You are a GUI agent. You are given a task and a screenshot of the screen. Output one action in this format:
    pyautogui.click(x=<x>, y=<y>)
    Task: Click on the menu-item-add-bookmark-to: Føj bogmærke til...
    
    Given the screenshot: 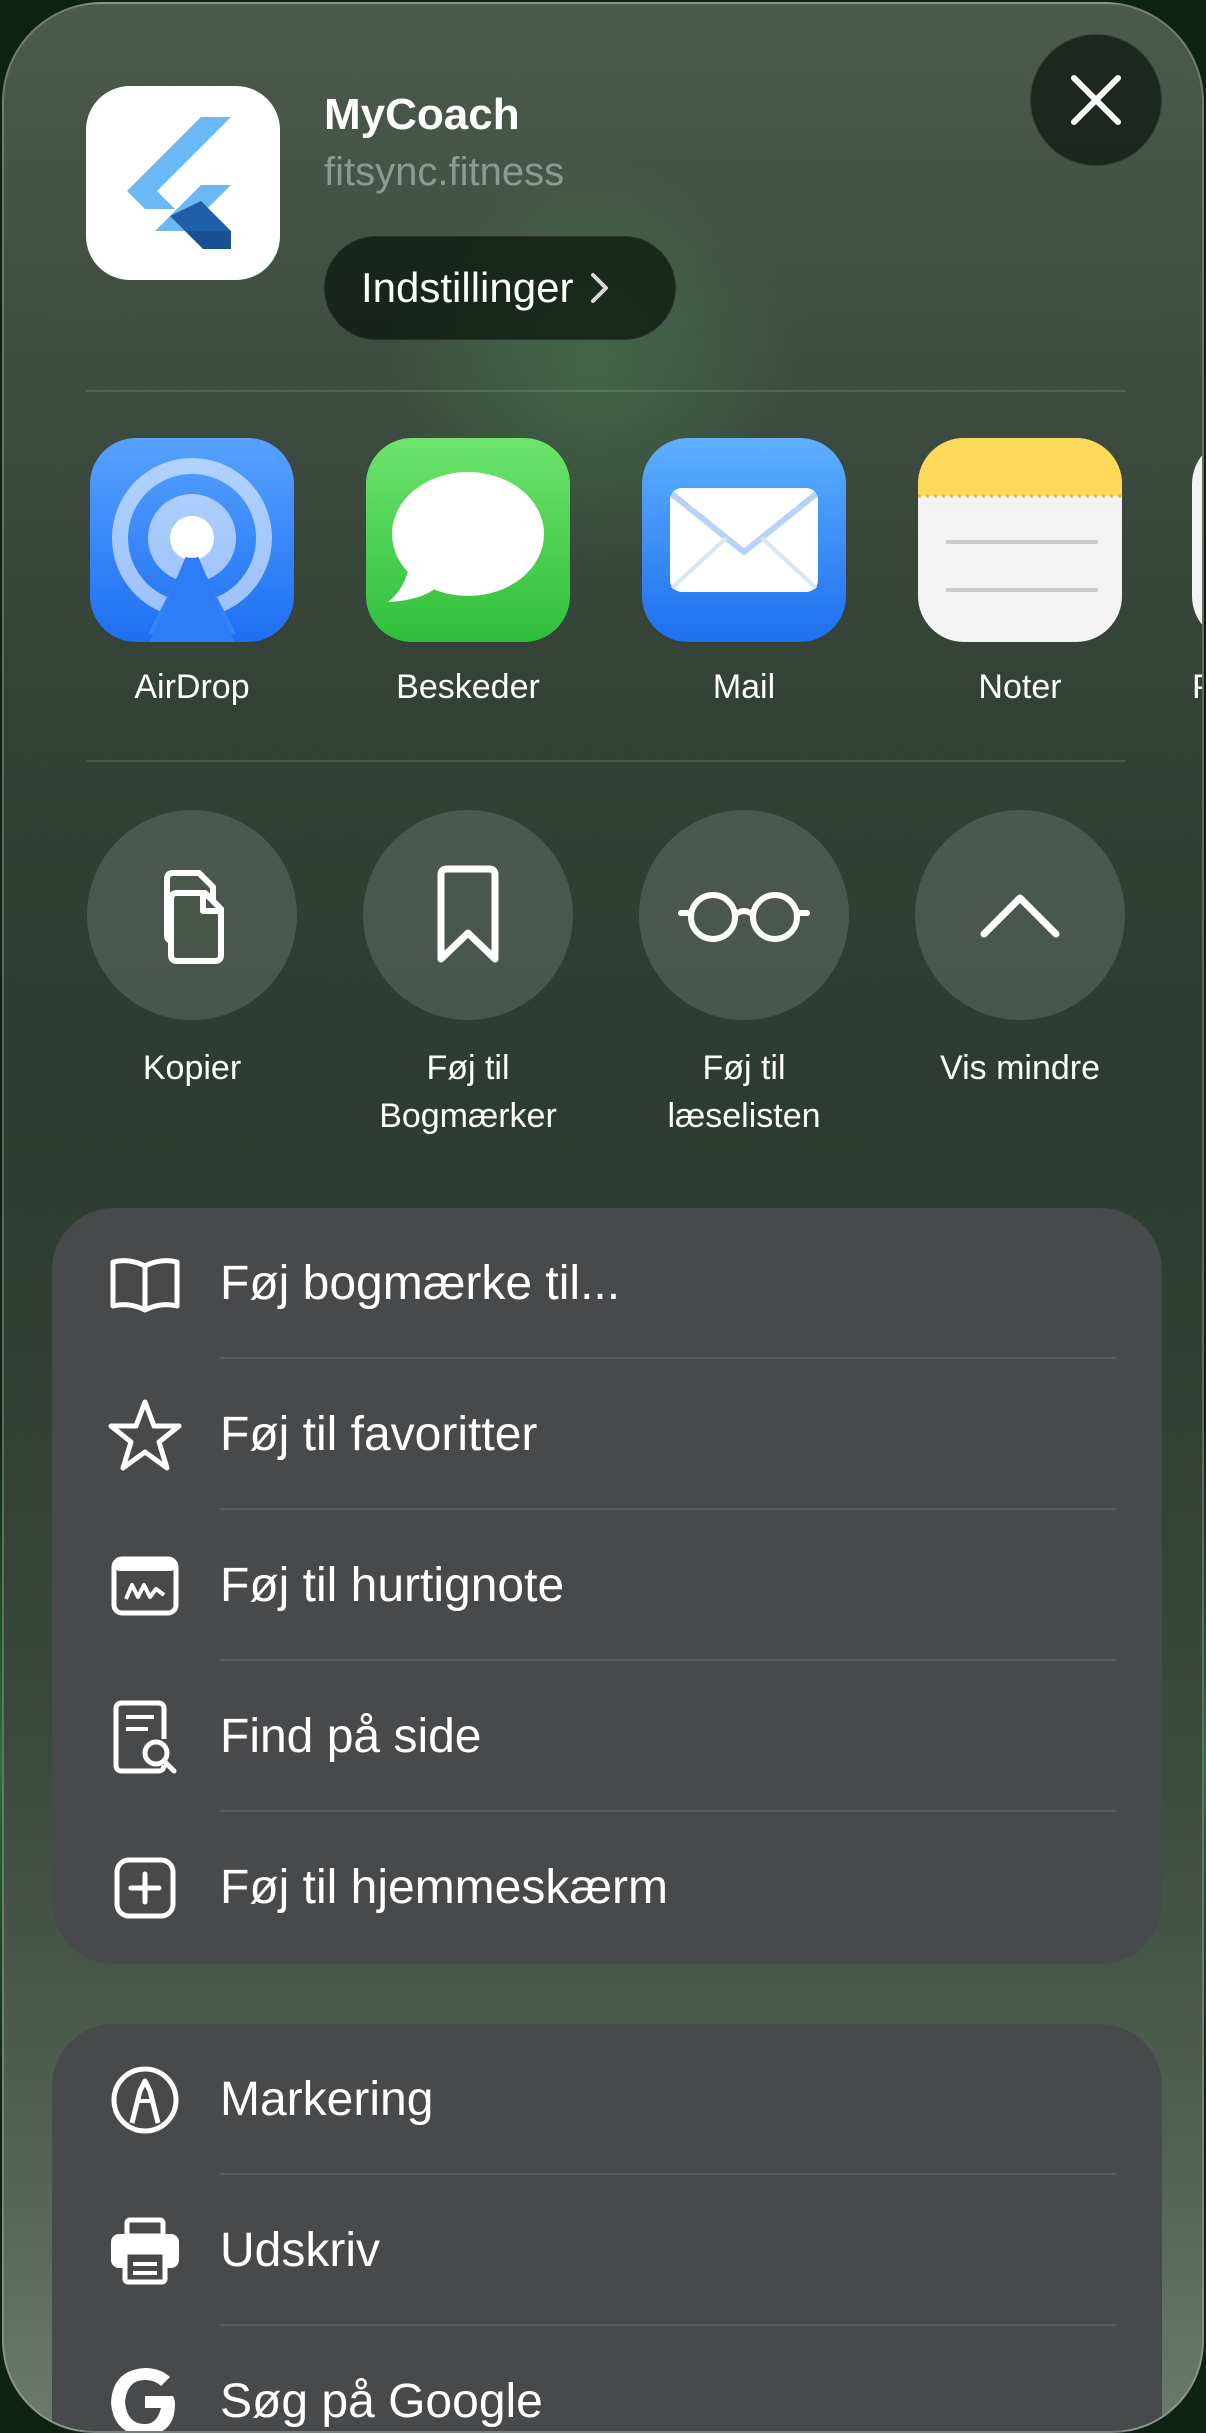 What is the action you would take?
    pyautogui.click(x=607, y=1283)
    